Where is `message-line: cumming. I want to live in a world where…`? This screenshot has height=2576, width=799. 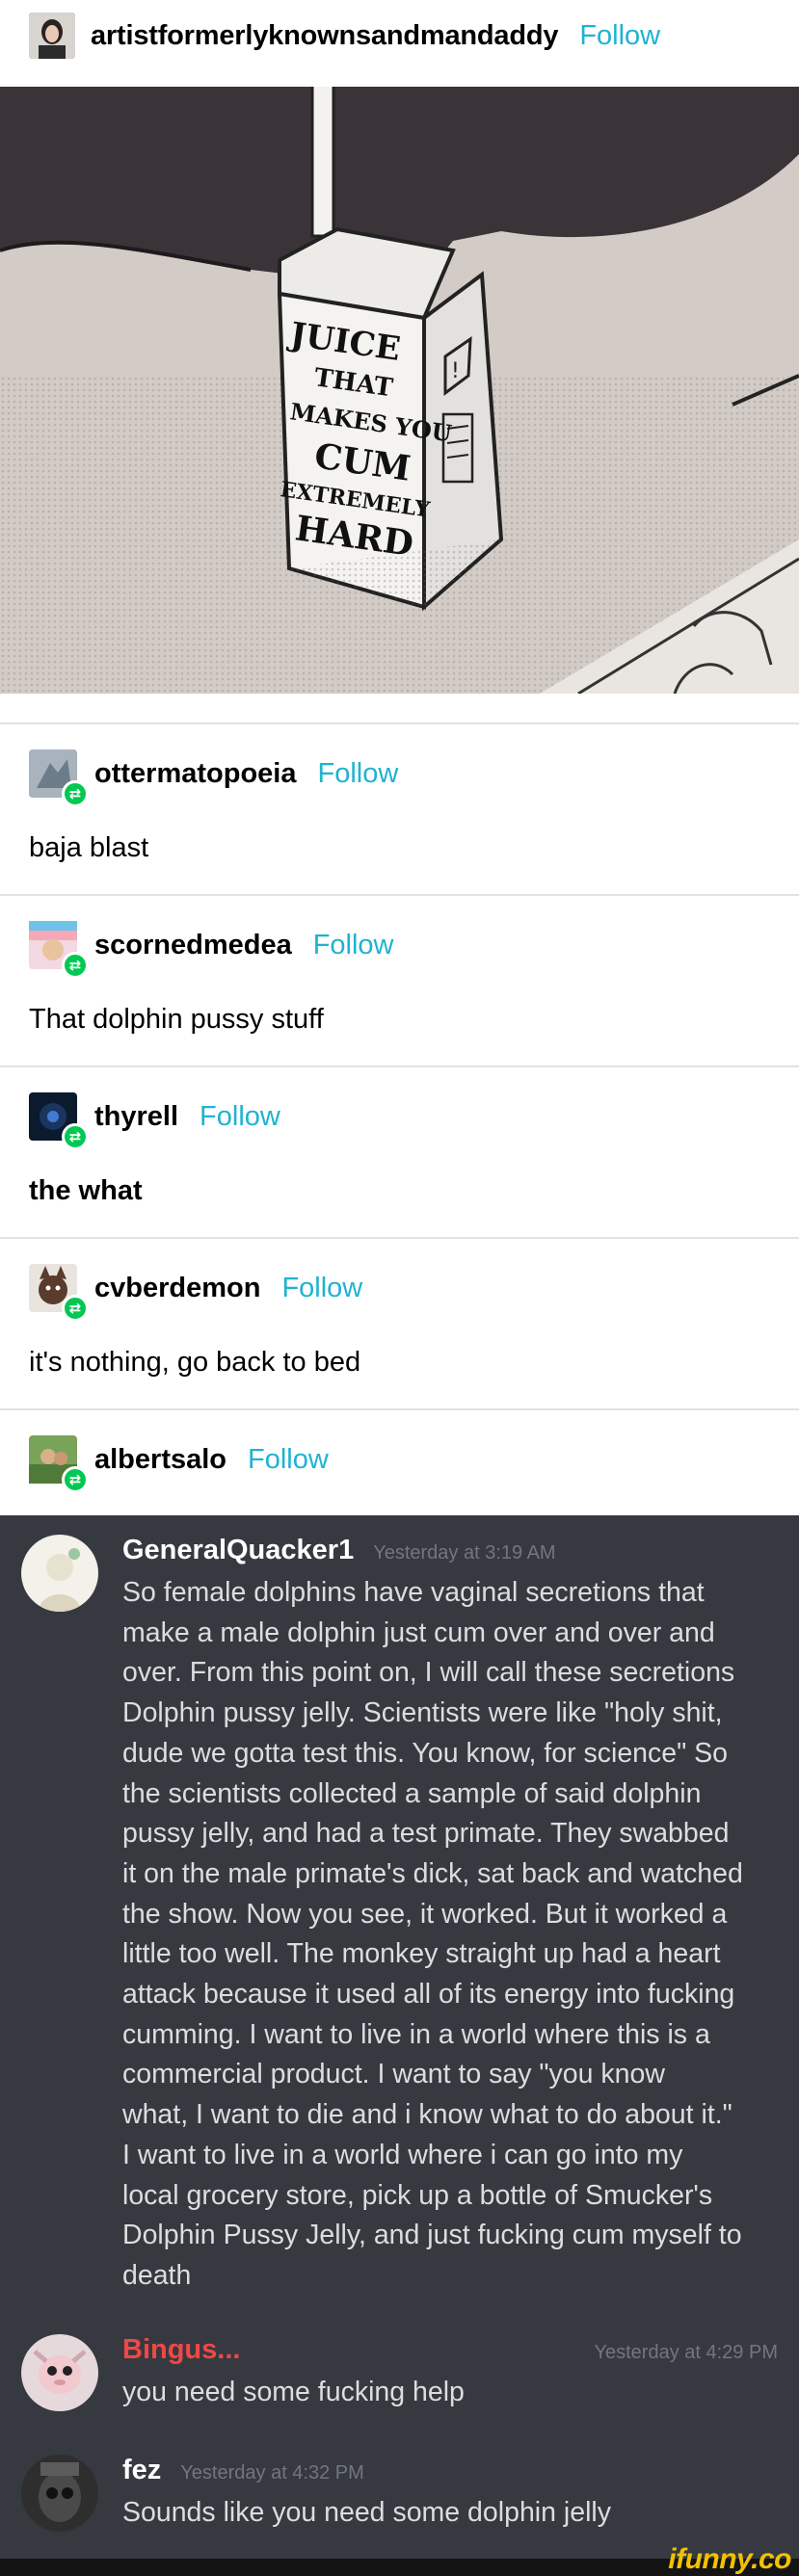
message-line: cumming. I want to live in a world where… is located at coordinates (416, 2034).